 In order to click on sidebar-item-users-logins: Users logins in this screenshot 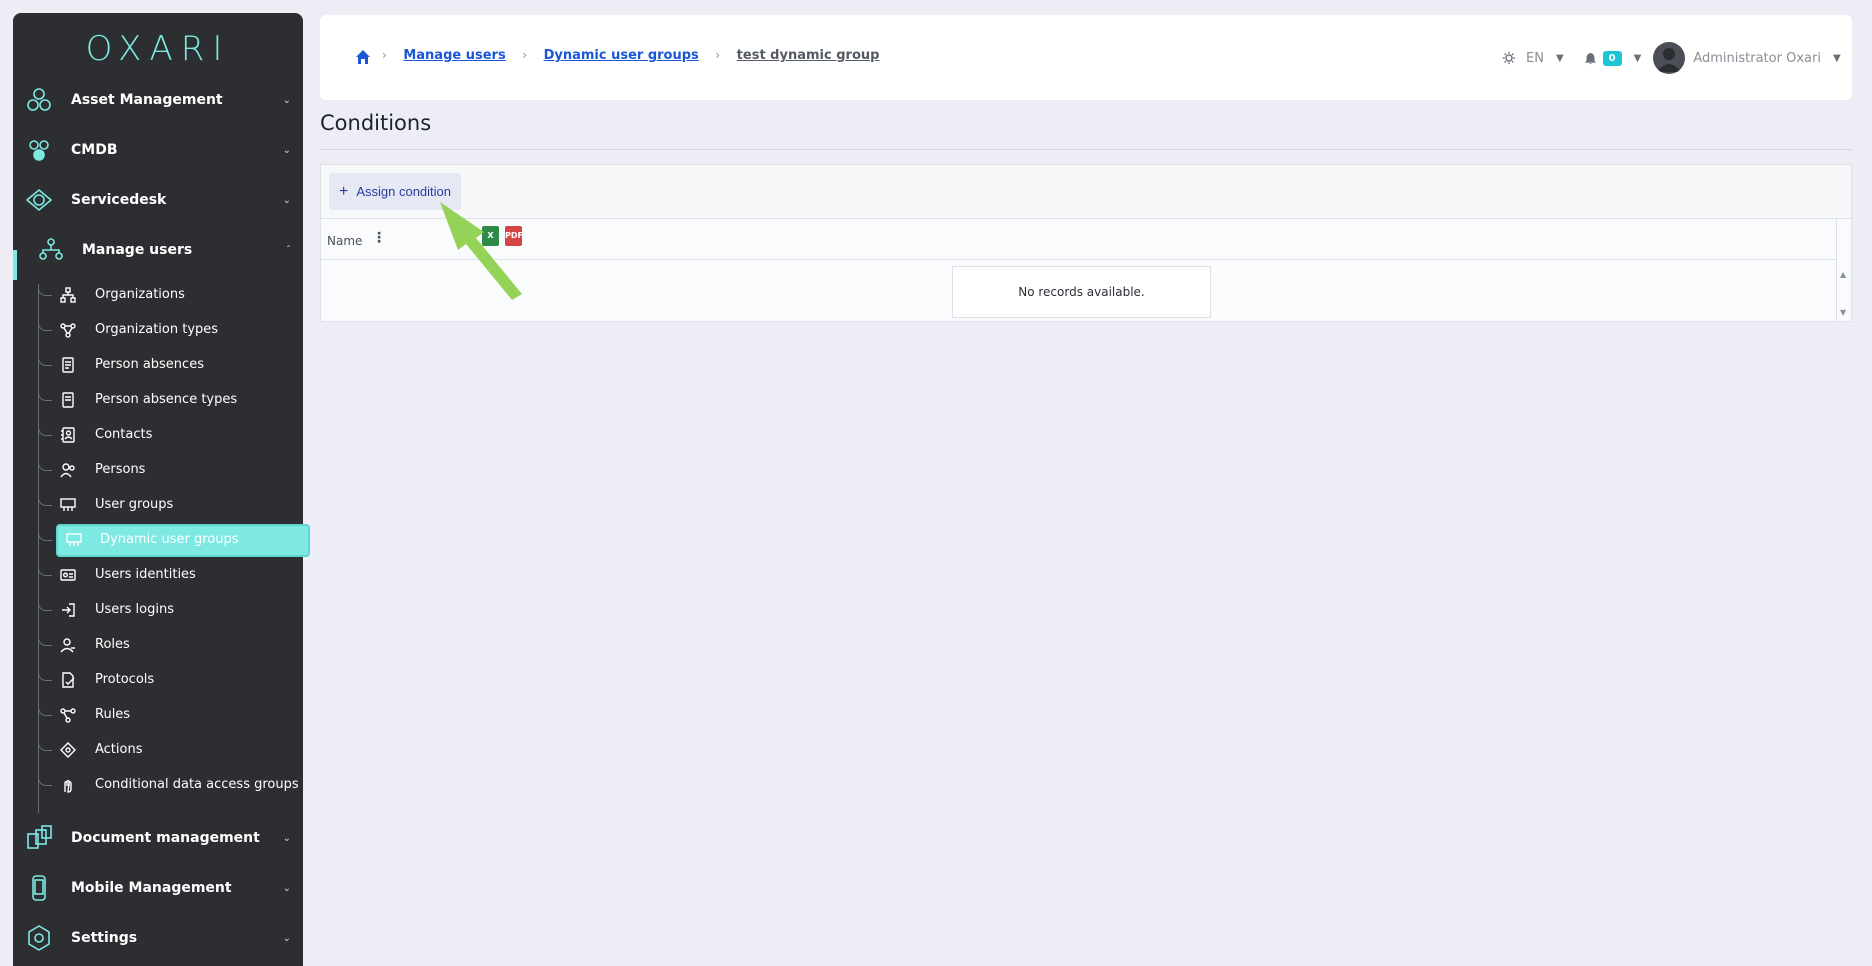, I will do `click(170, 609)`.